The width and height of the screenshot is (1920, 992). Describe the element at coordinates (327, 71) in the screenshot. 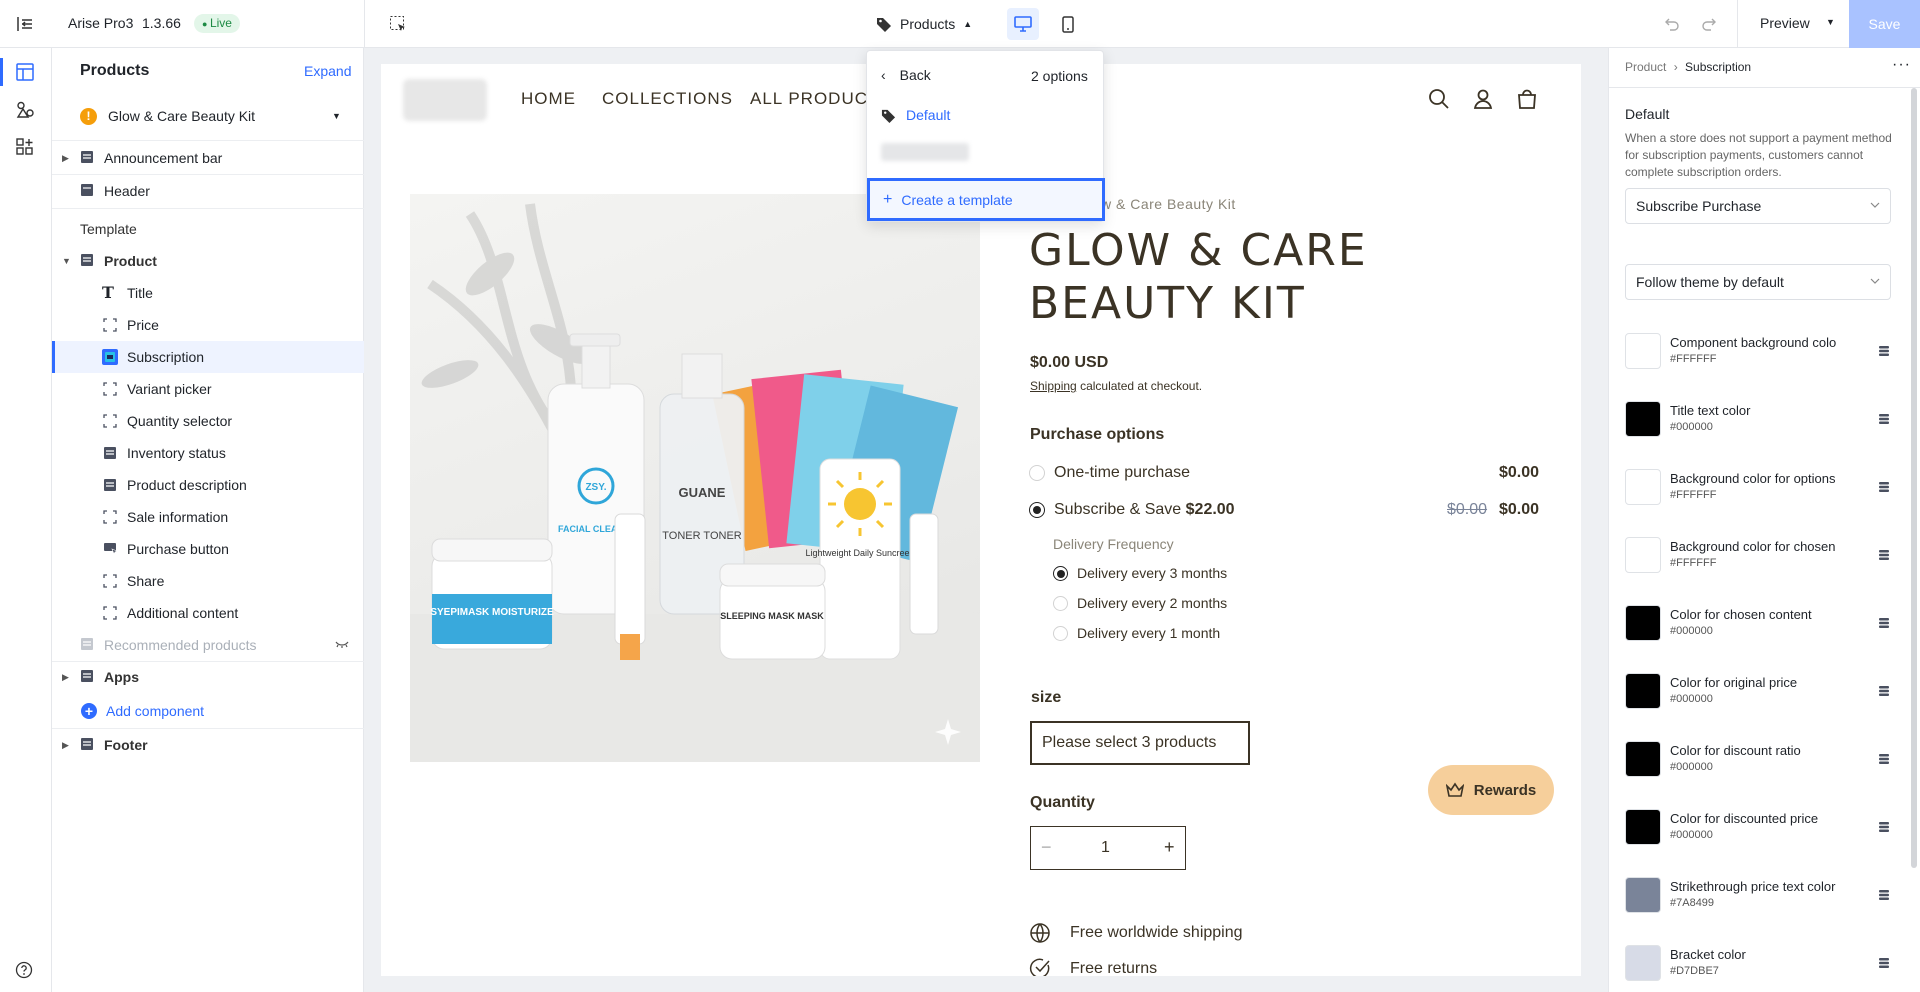

I see `expand-link: Expand` at that location.